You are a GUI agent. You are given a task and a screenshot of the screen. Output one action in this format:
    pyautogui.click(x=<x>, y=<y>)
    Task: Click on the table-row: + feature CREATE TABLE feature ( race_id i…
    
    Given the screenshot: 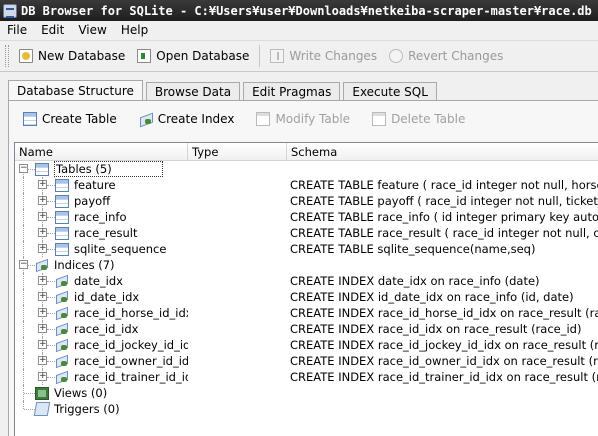 What is the action you would take?
    pyautogui.click(x=306, y=185)
    